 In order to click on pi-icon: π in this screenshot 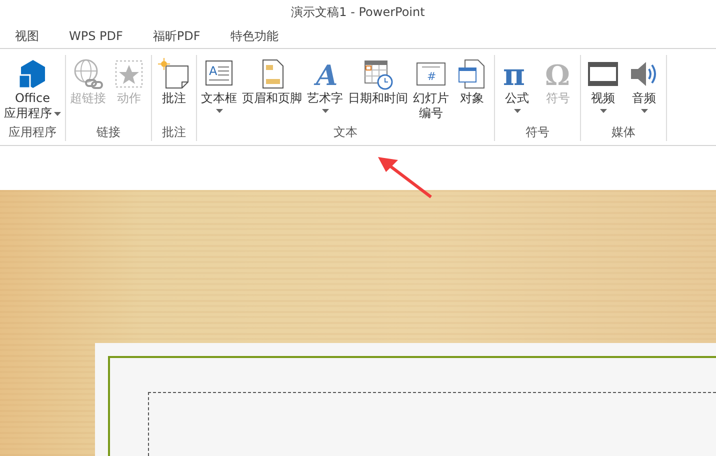, I will do `click(517, 74)`.